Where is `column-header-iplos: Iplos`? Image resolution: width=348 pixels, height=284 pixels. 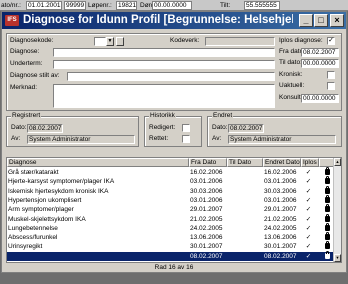 column-header-iplos: Iplos is located at coordinates (310, 162).